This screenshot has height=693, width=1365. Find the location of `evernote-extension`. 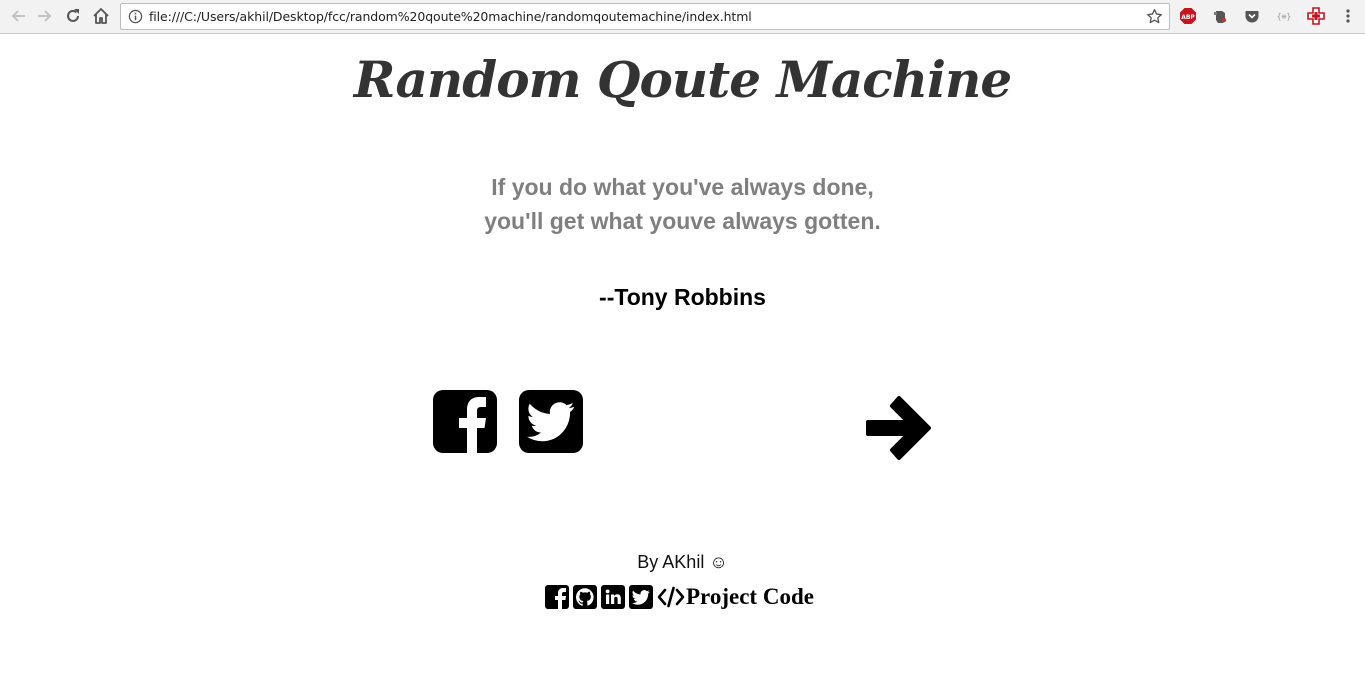

evernote-extension is located at coordinates (1220, 16).